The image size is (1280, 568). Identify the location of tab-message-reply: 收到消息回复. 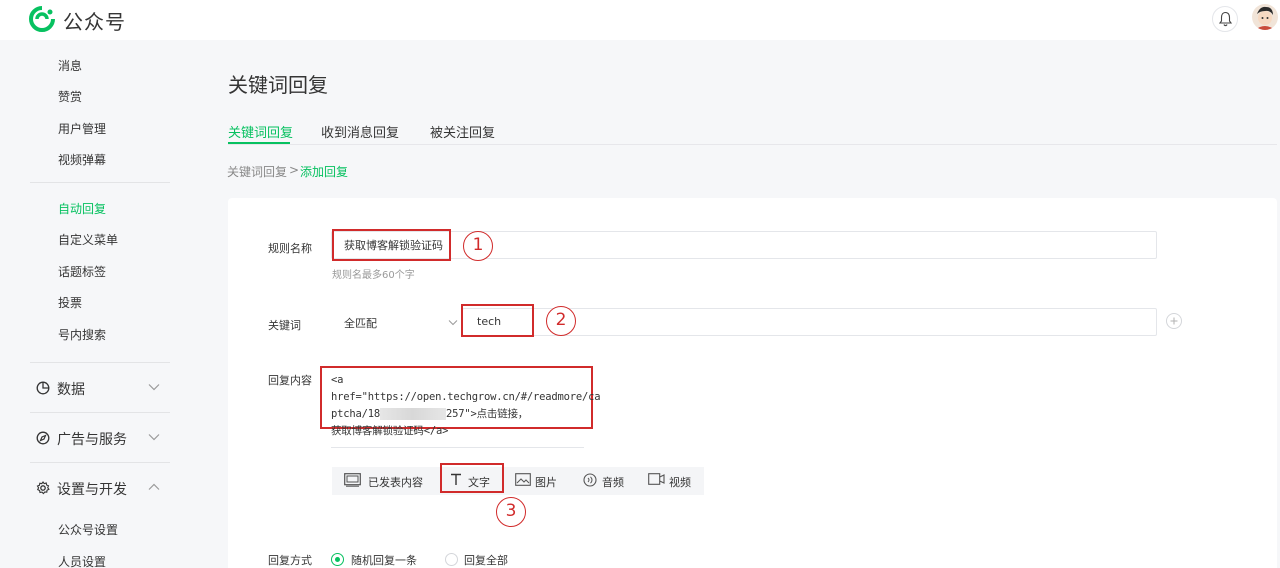
(360, 131).